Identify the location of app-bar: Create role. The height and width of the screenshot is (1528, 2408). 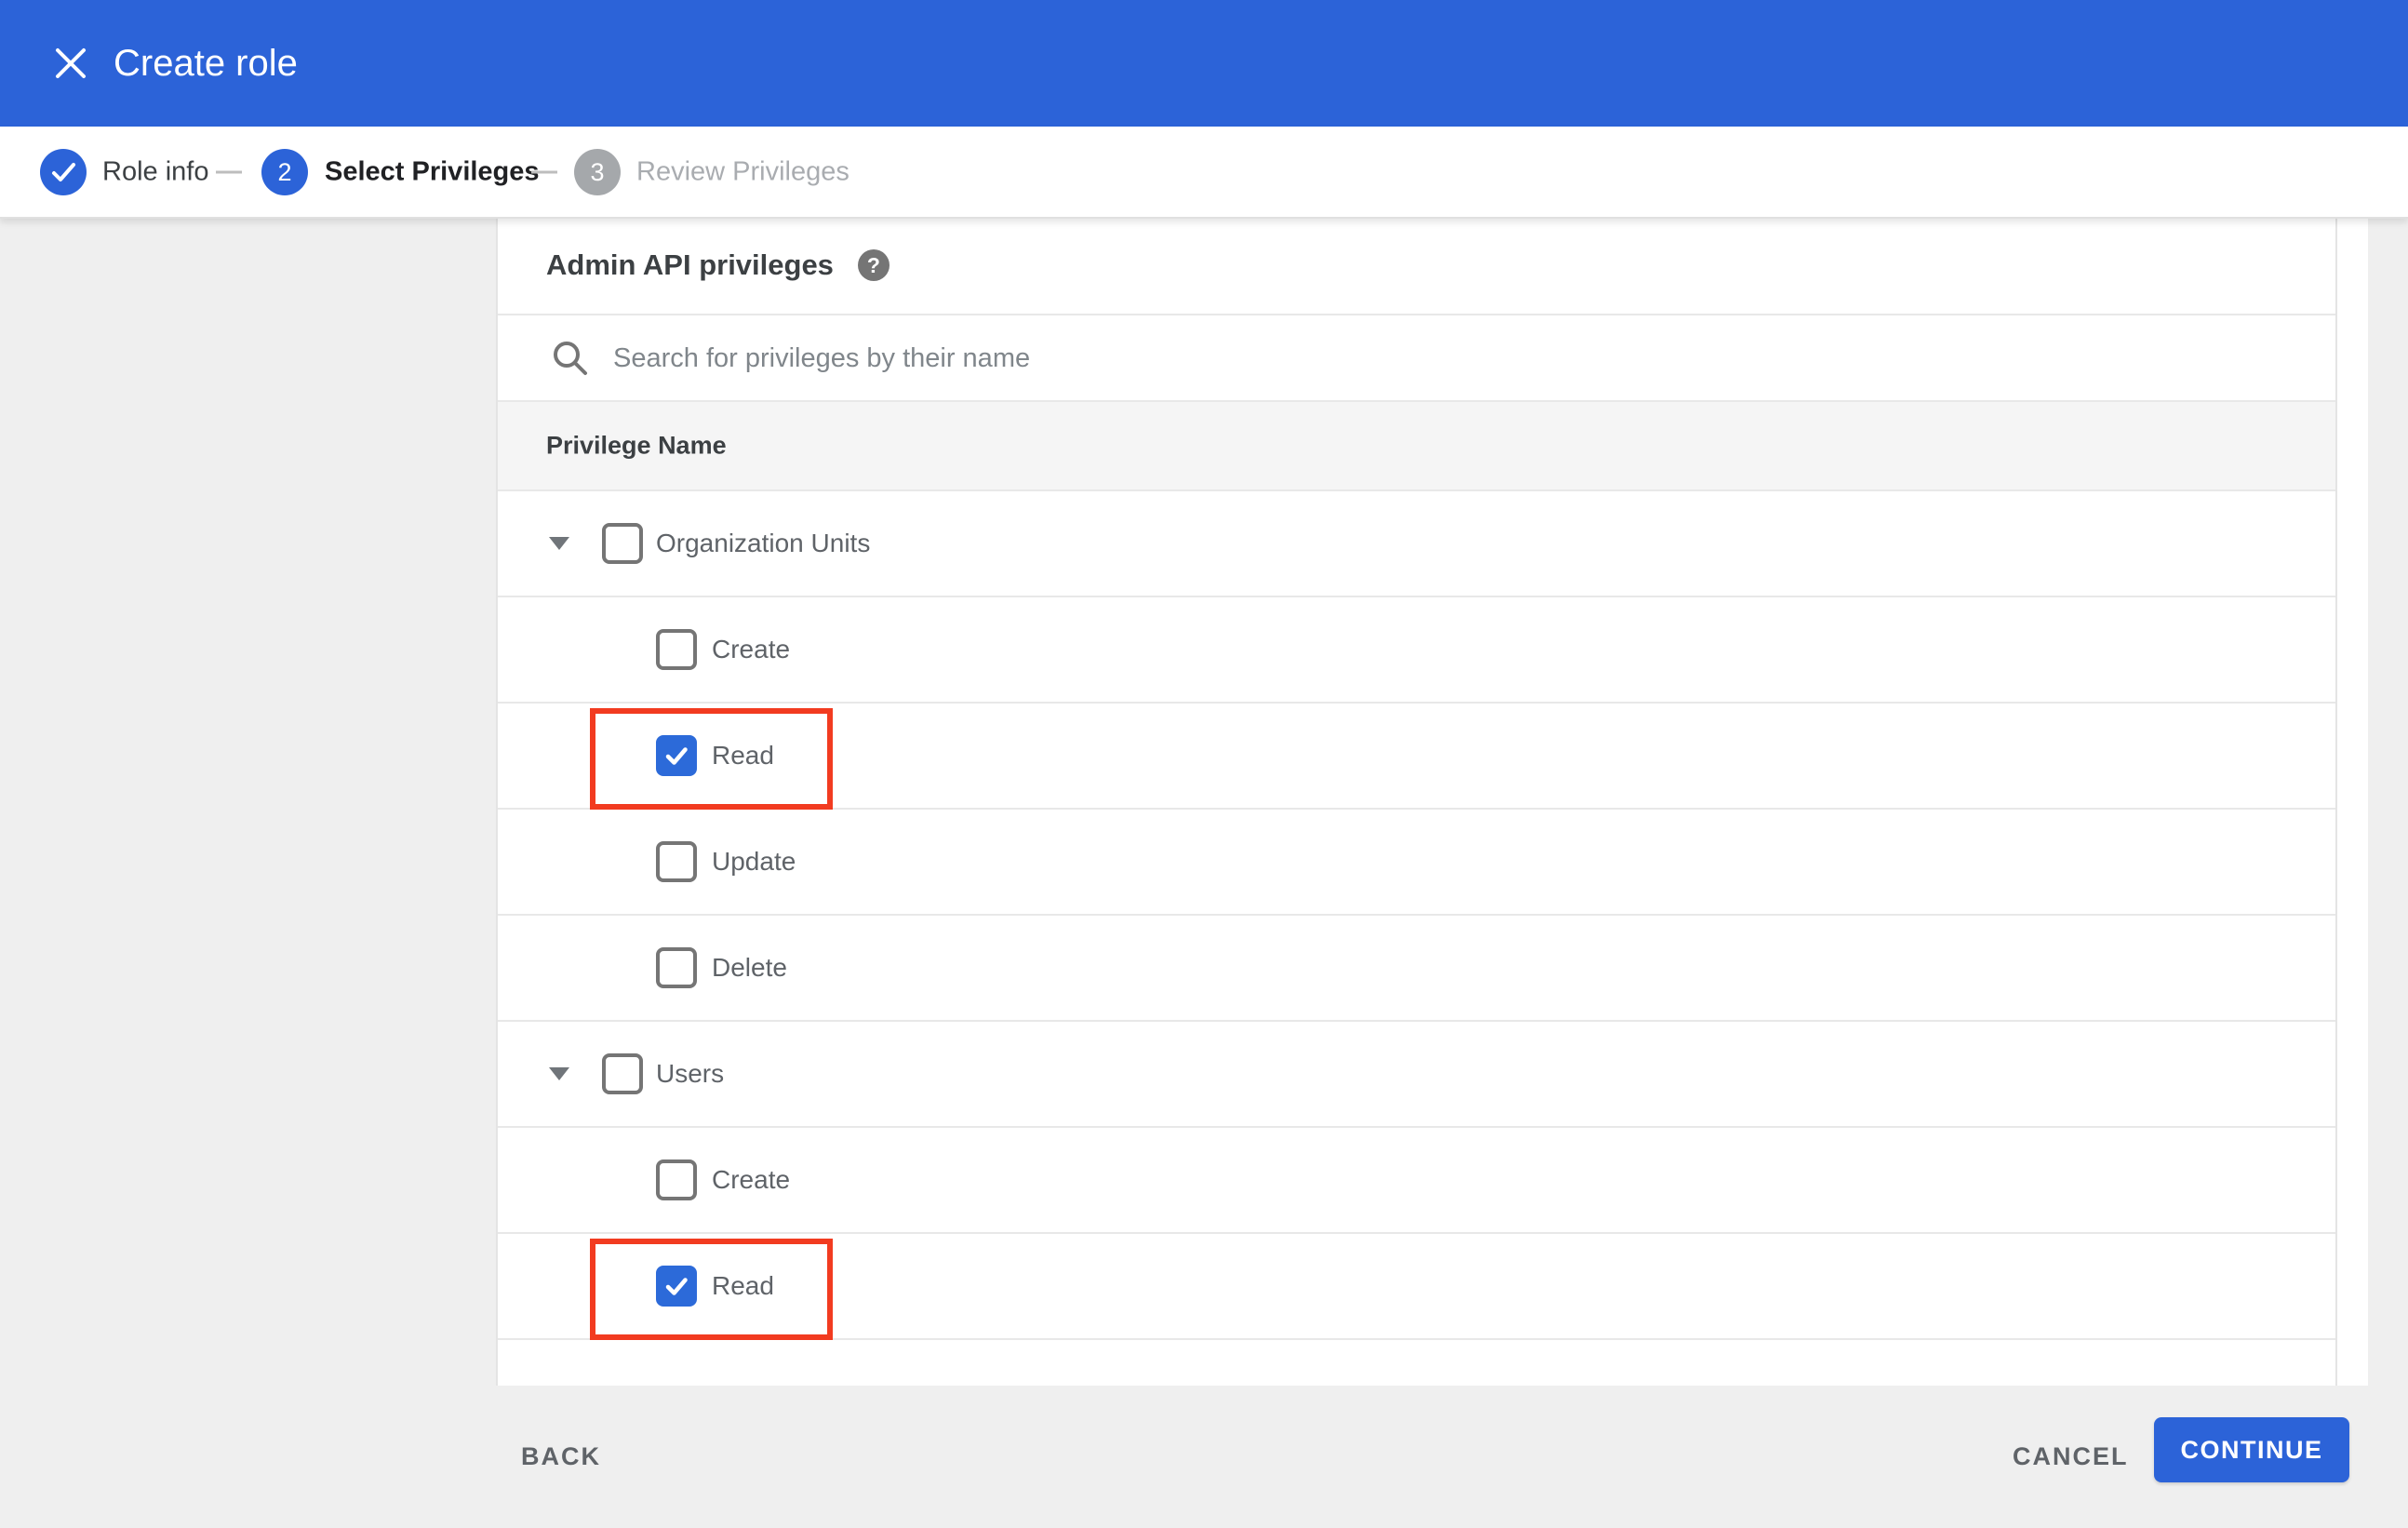
(1204, 63).